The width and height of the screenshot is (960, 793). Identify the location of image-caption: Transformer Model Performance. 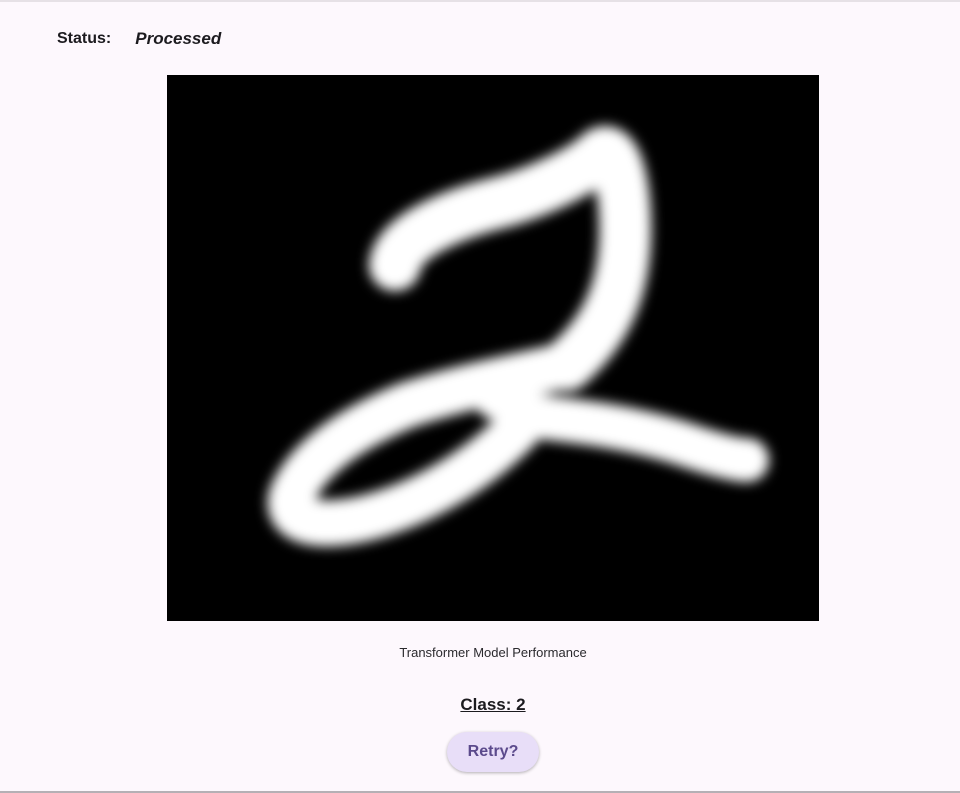
(493, 652).